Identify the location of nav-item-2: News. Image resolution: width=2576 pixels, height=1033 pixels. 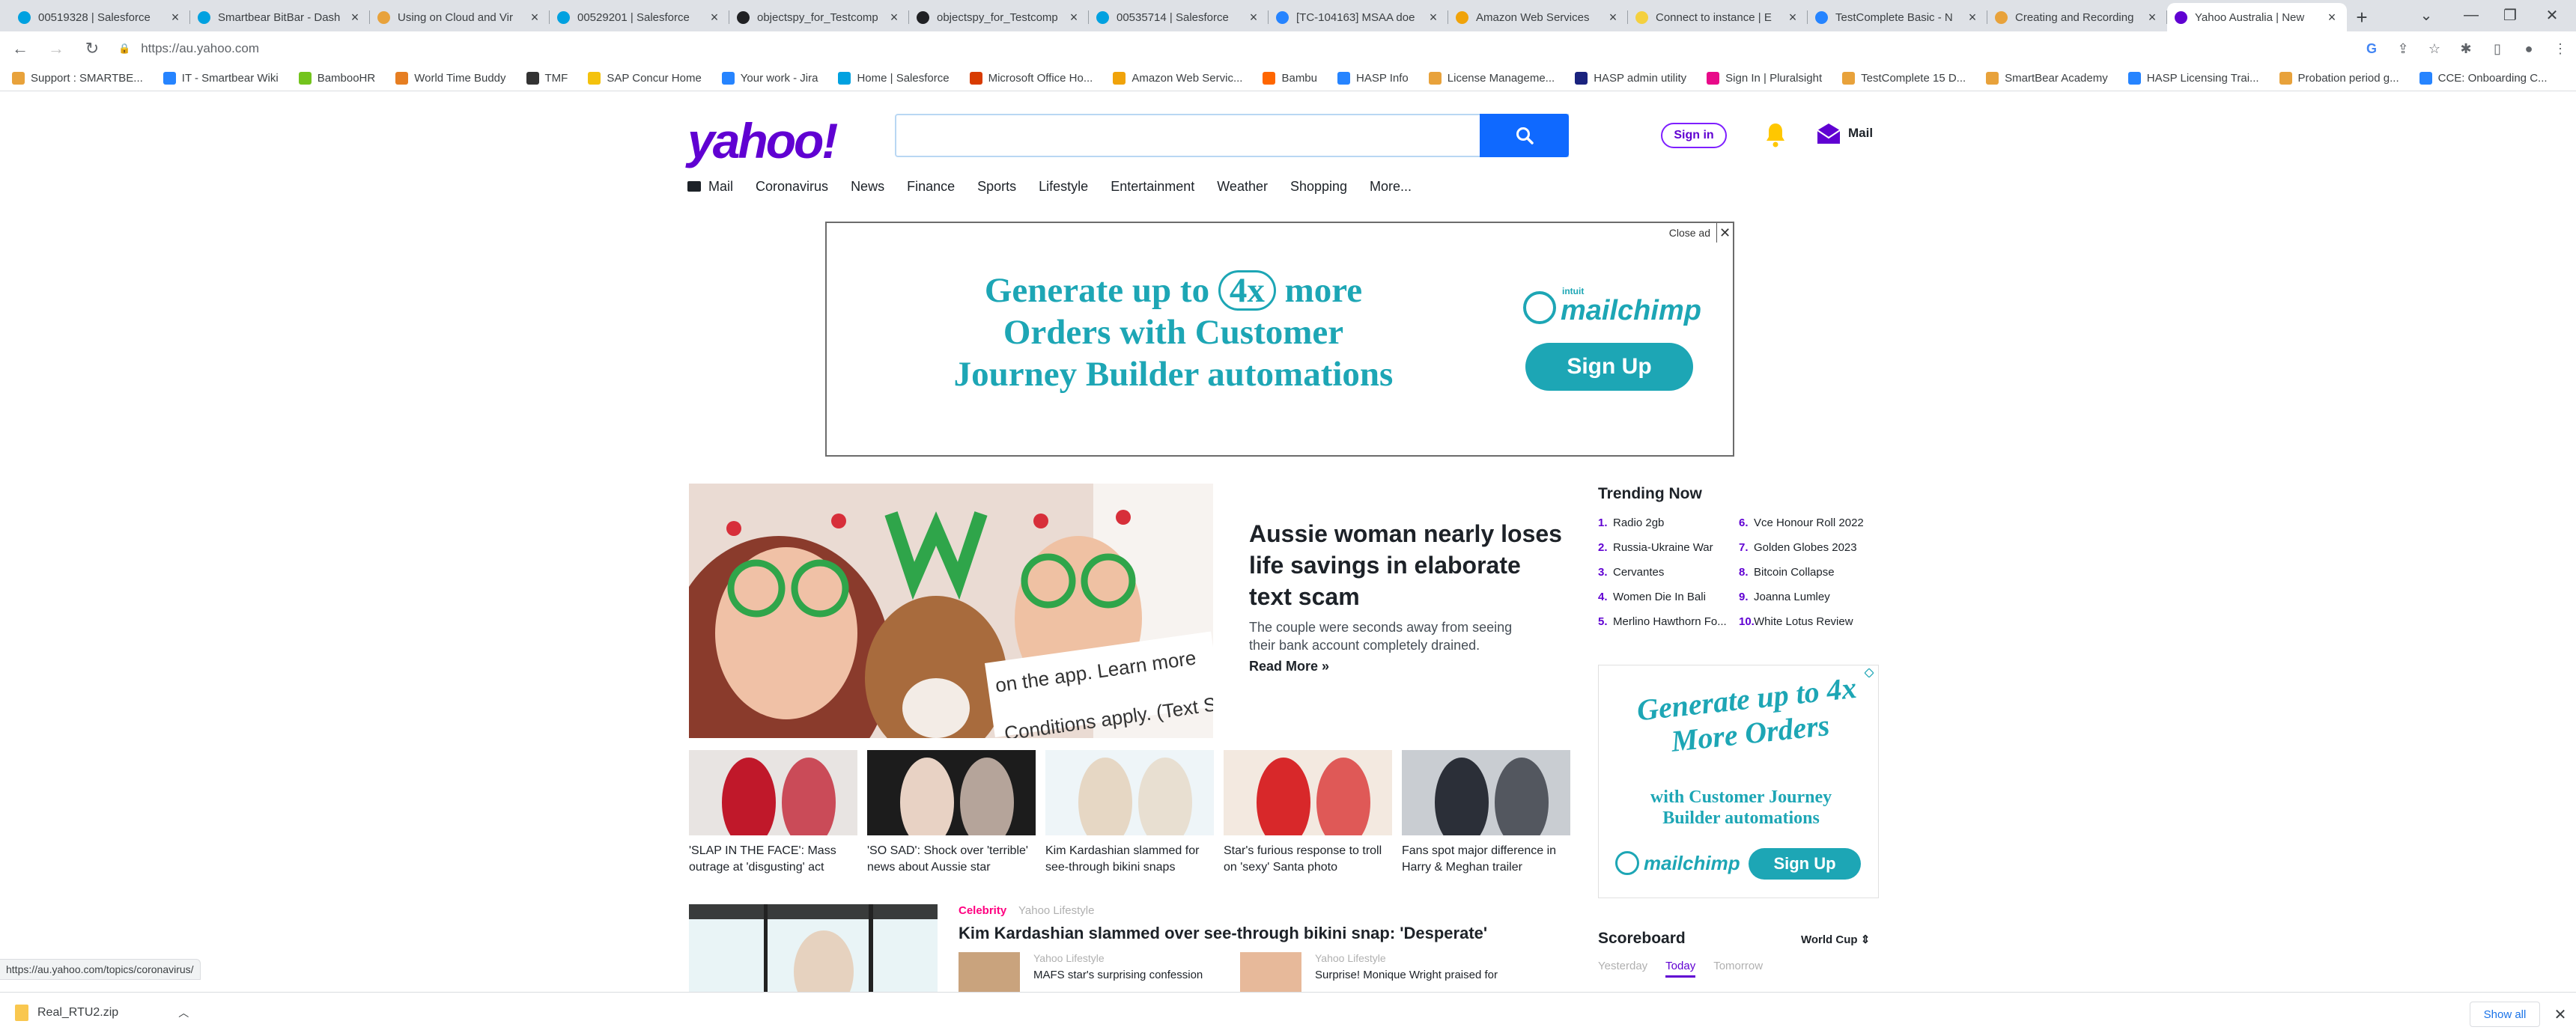
(867, 187).